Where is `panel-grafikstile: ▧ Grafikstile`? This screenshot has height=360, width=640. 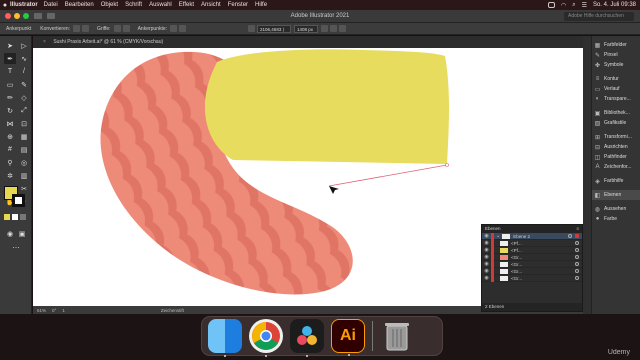 panel-grafikstile: ▧ Grafikstile is located at coordinates (616, 123).